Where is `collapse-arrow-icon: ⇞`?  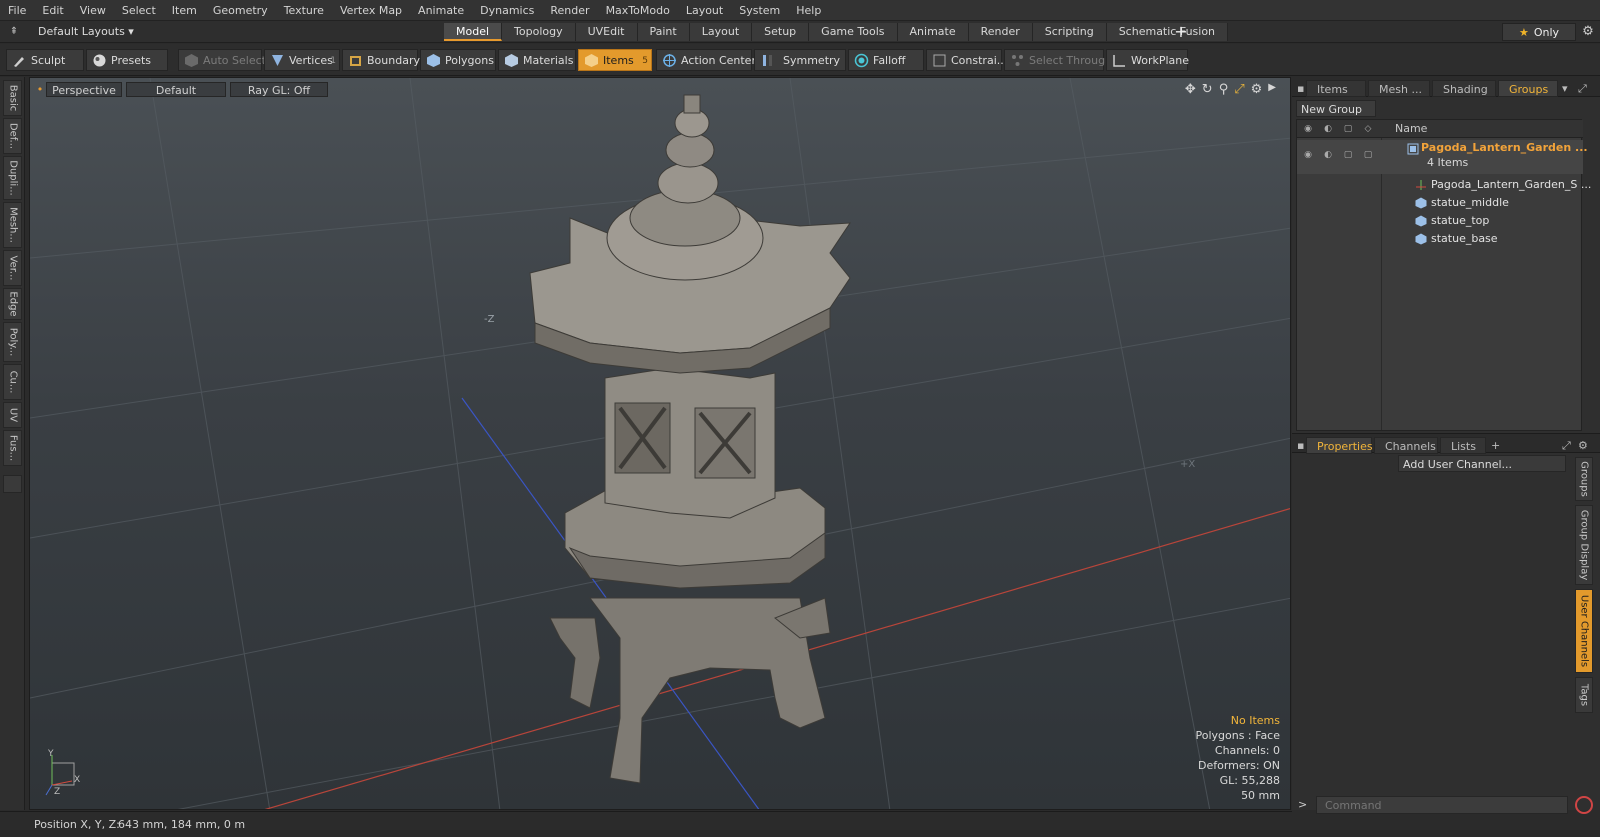 collapse-arrow-icon: ⇞ is located at coordinates (14, 32).